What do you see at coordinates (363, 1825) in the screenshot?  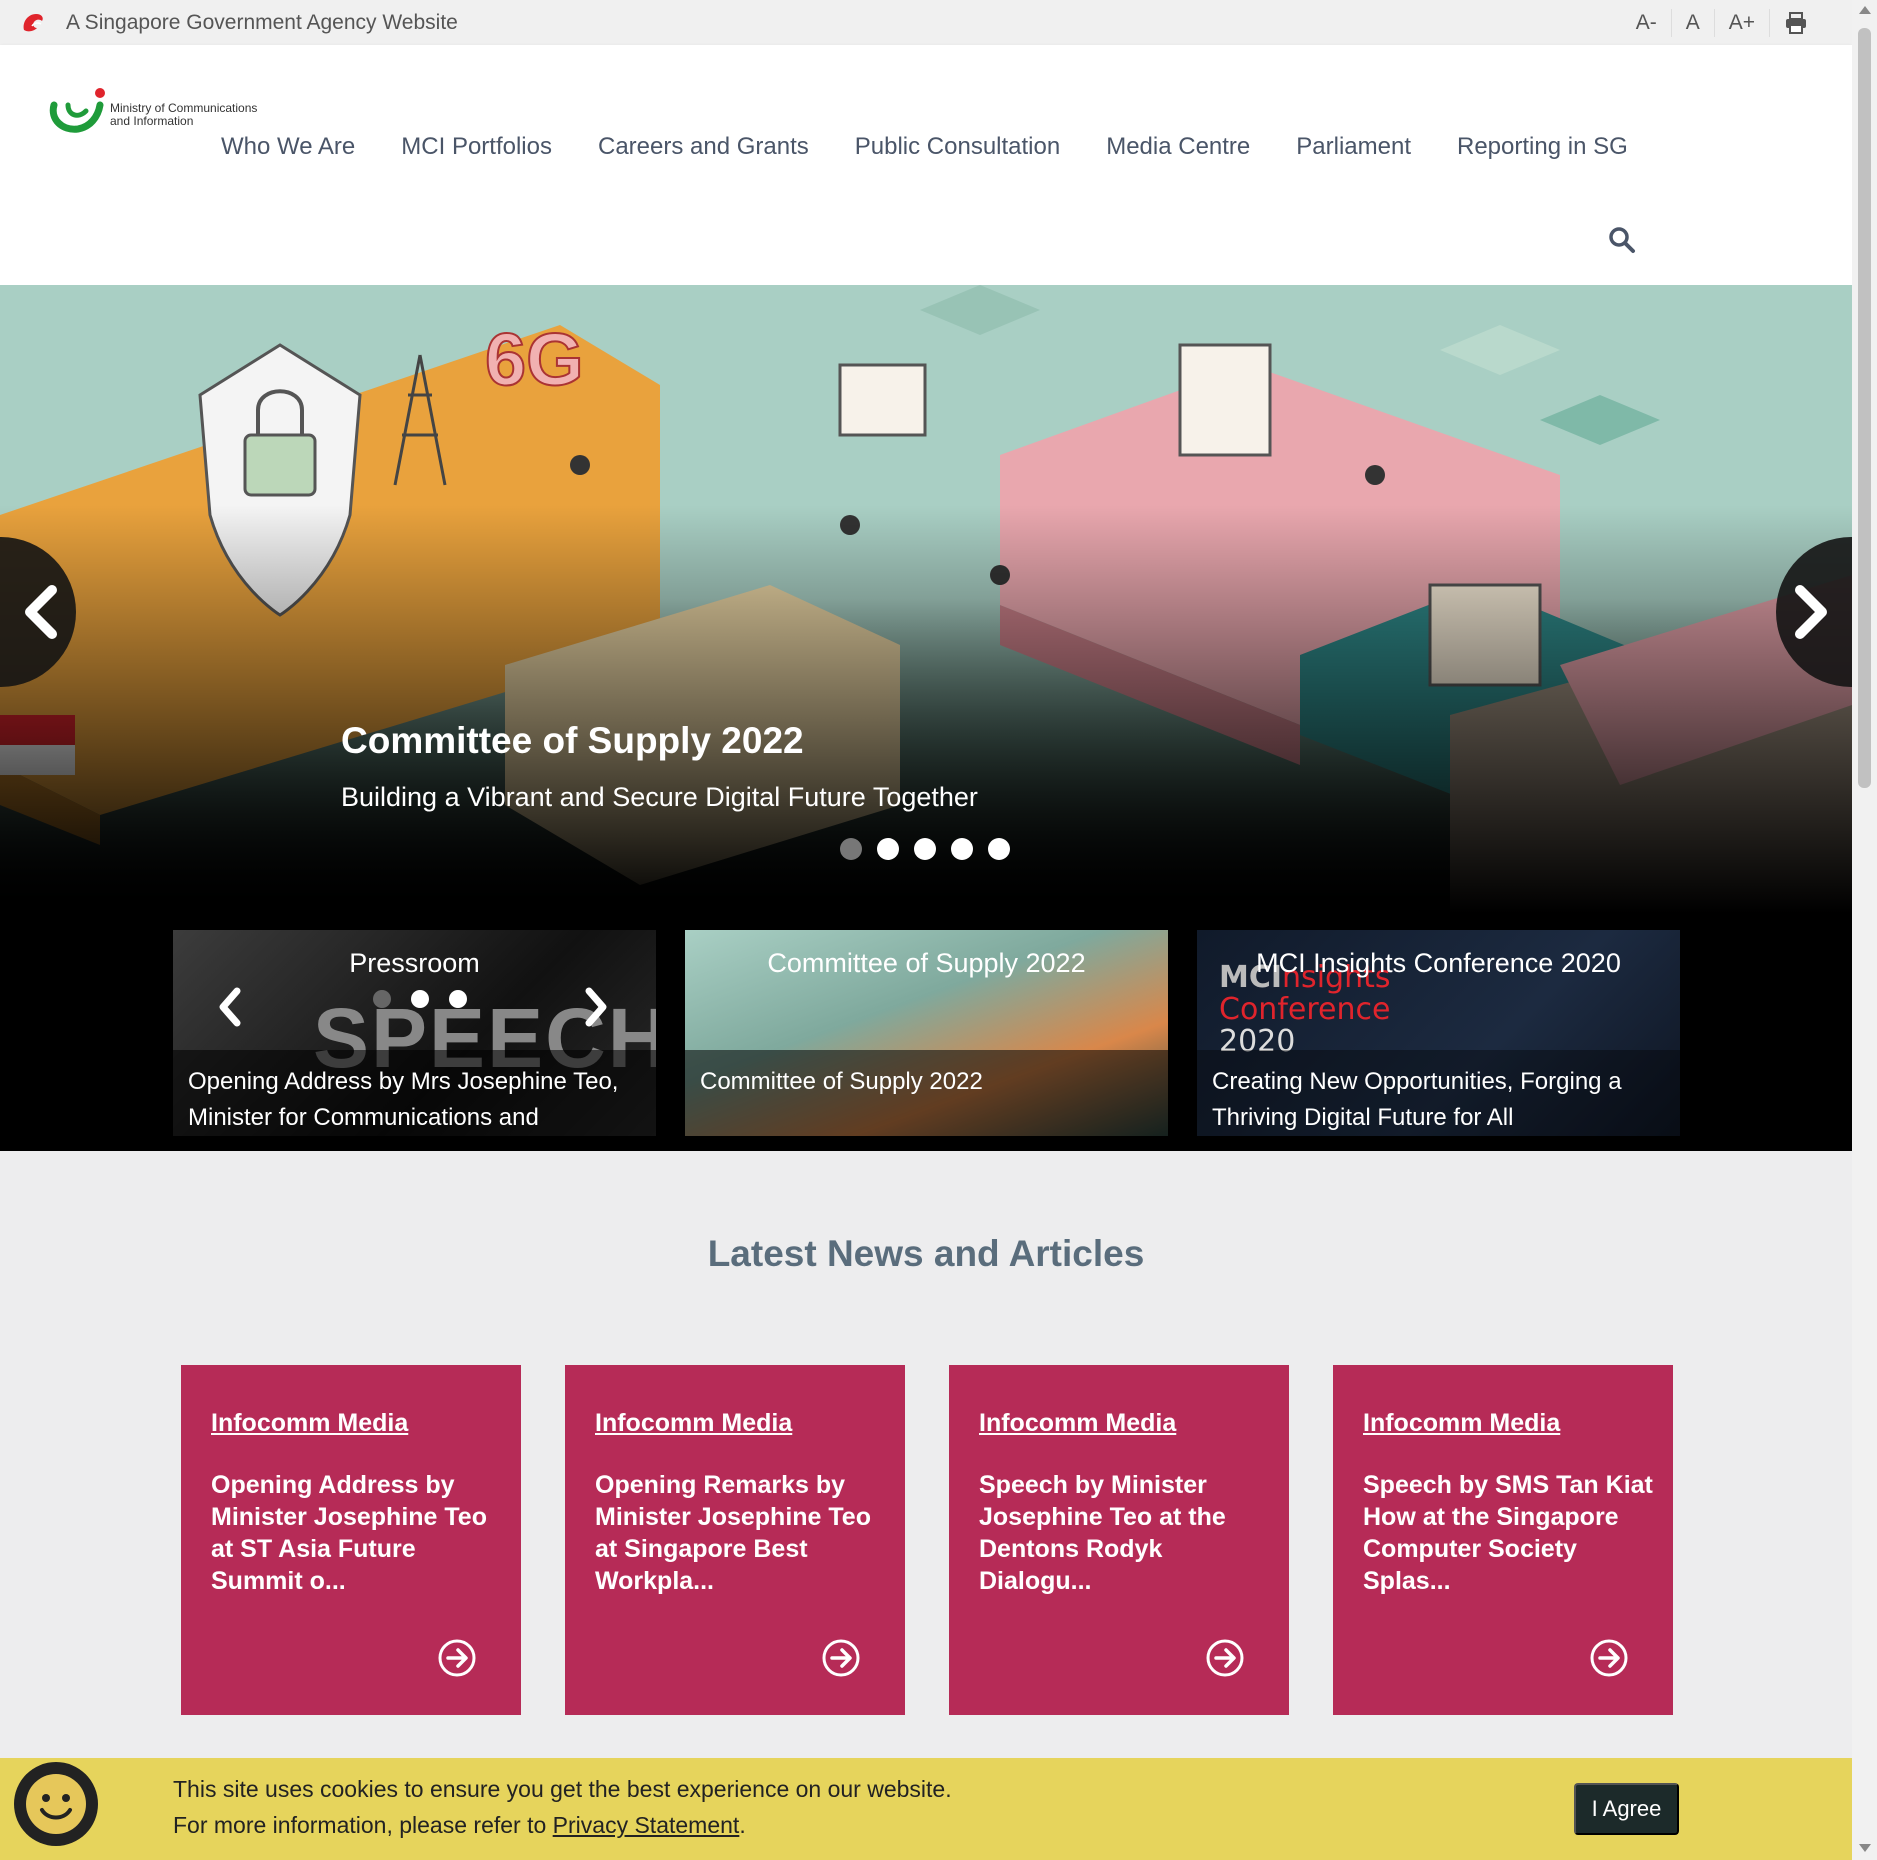 I see `cookie-more-info-text: For more information, please refer to` at bounding box center [363, 1825].